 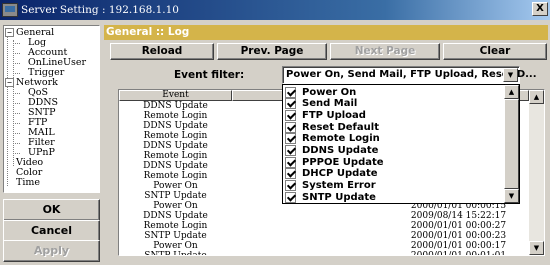 What do you see at coordinates (540, 9) in the screenshot?
I see `close-button: X` at bounding box center [540, 9].